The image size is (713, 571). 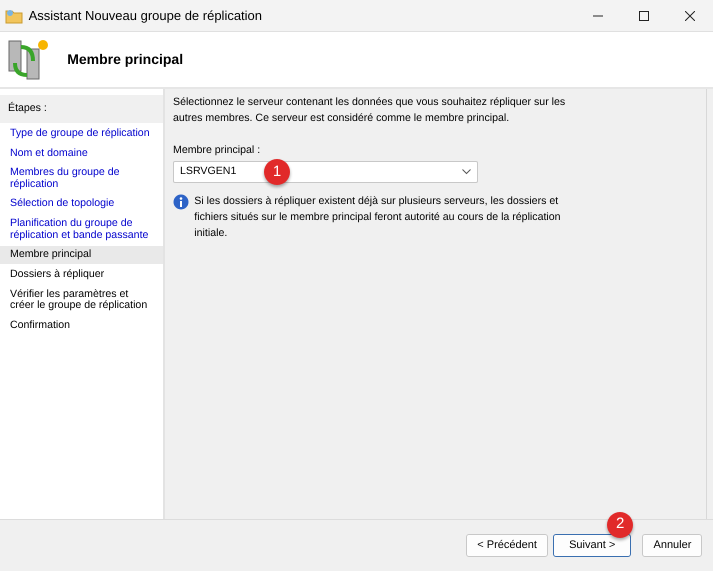 What do you see at coordinates (325, 172) in the screenshot?
I see `dropdown-field: LSRVGEN1 1` at bounding box center [325, 172].